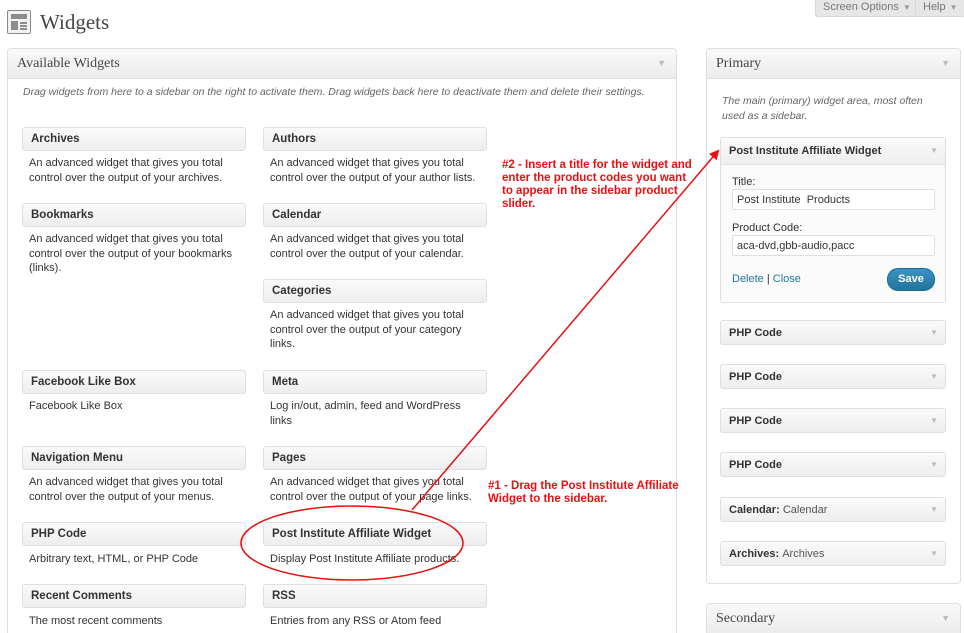 This screenshot has height=633, width=964. What do you see at coordinates (375, 139) in the screenshot?
I see `widget-authors: Authors` at bounding box center [375, 139].